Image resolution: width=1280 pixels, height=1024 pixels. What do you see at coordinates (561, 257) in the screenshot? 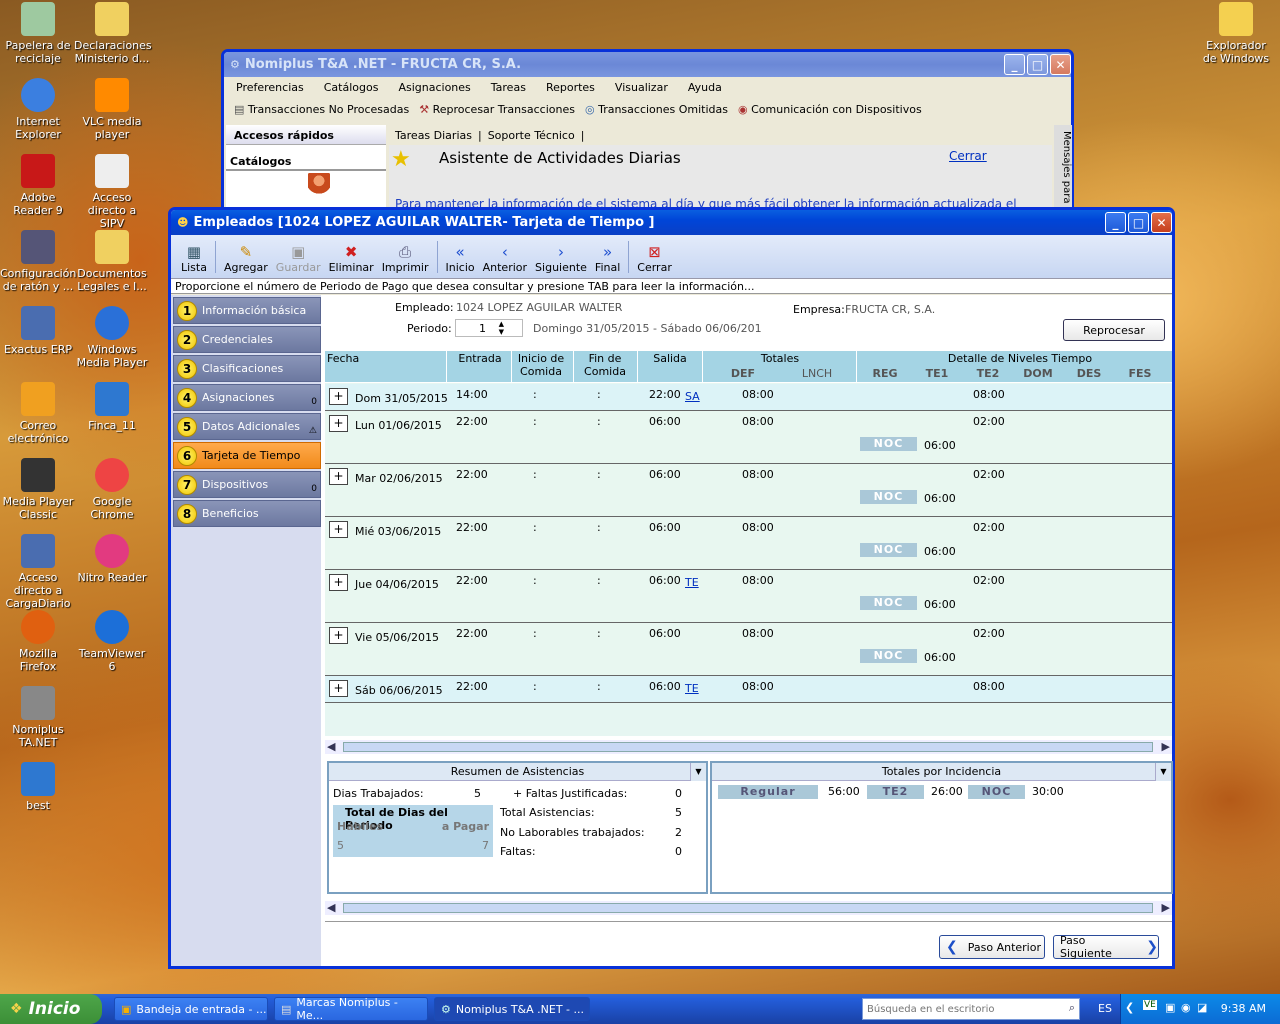
I see `siguiente-button: › Siguiente` at bounding box center [561, 257].